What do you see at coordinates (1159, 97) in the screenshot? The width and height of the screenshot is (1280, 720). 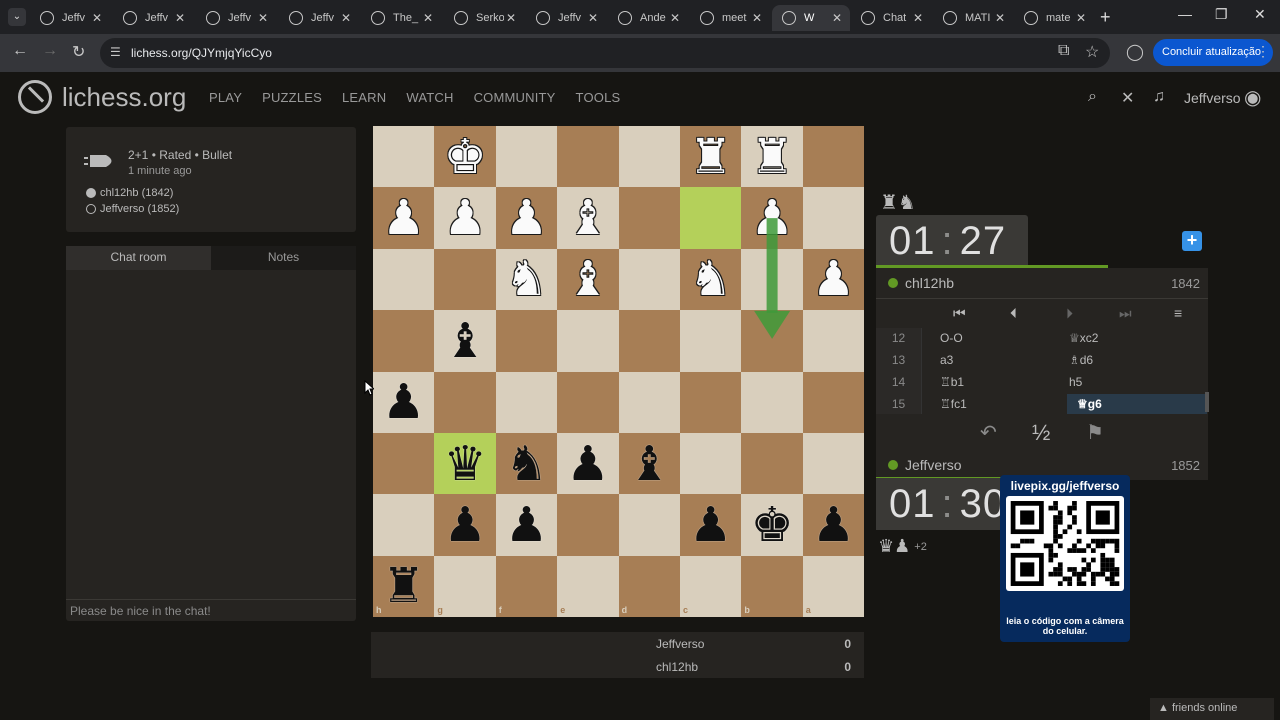 I see `notifications-bell-icon: ♫` at bounding box center [1159, 97].